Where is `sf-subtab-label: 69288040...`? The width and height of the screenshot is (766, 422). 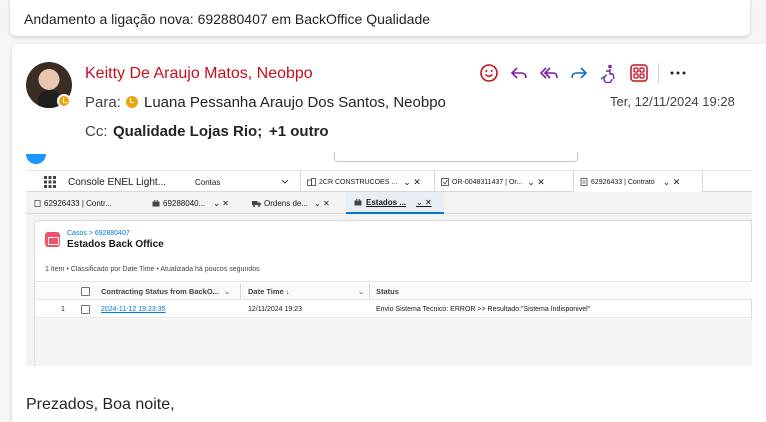
sf-subtab-label: 69288040... is located at coordinates (184, 203).